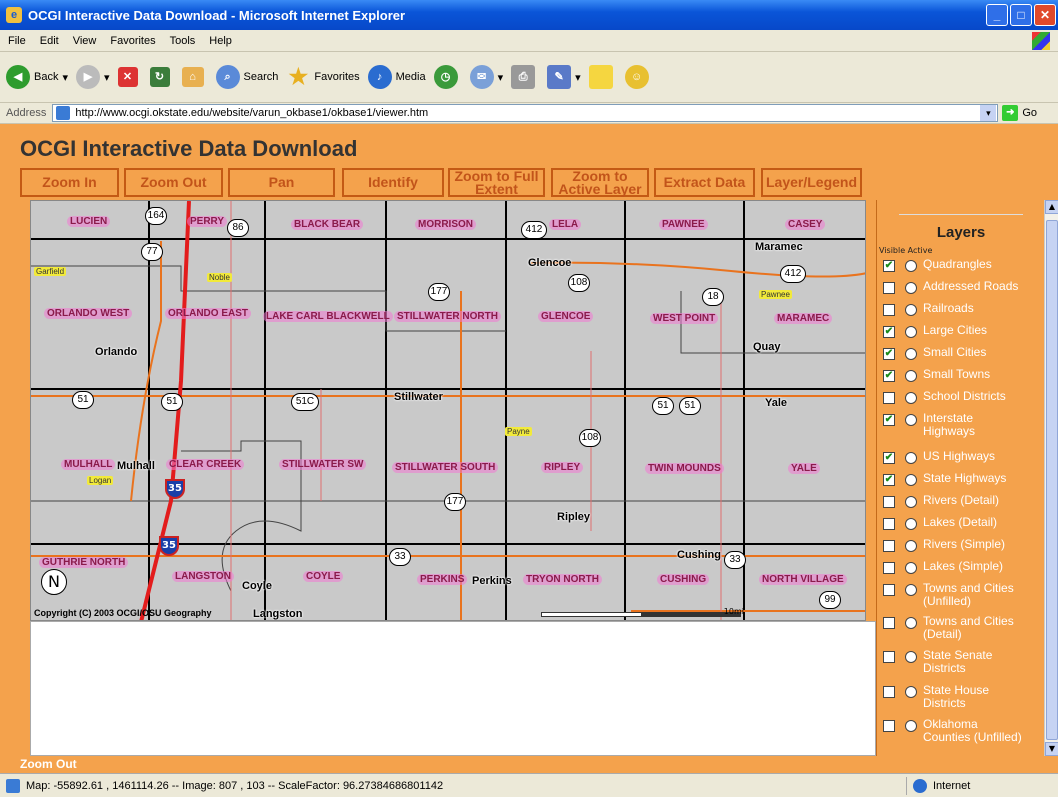  Describe the element at coordinates (107, 77) in the screenshot. I see `forward-dropdown-icon: ▾` at that location.